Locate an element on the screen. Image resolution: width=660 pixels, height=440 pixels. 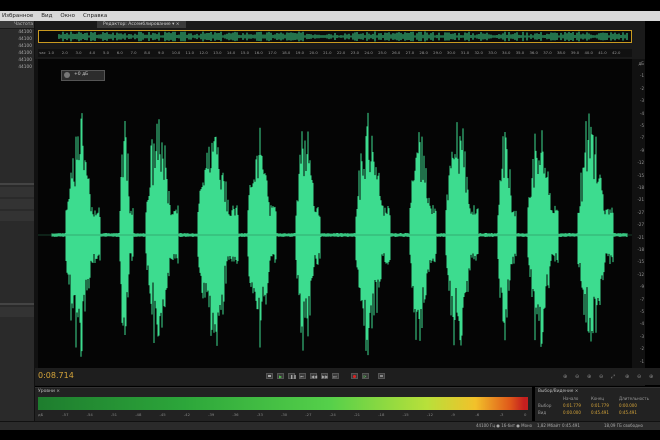
ruler-tick-label: 20.0 is located at coordinates (313, 52).